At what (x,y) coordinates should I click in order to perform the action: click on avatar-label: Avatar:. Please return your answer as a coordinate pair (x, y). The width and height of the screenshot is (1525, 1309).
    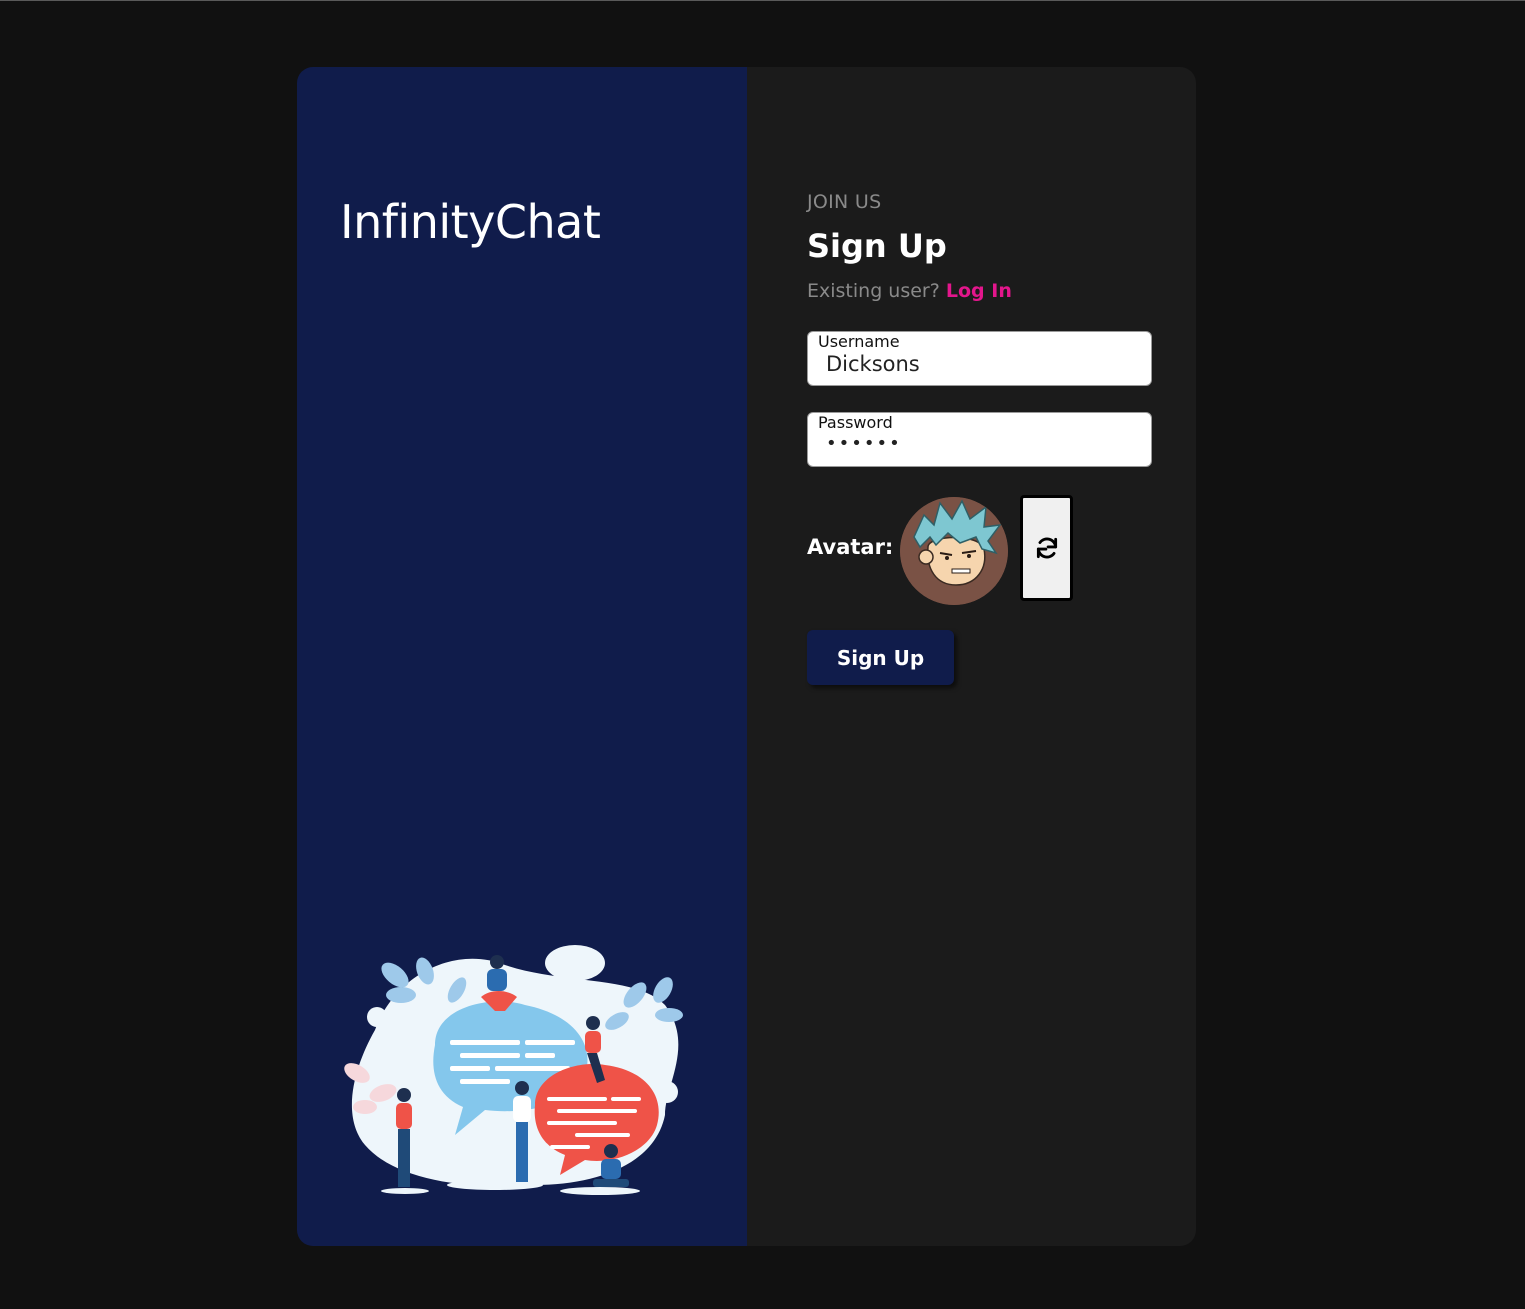
    Looking at the image, I should click on (850, 547).